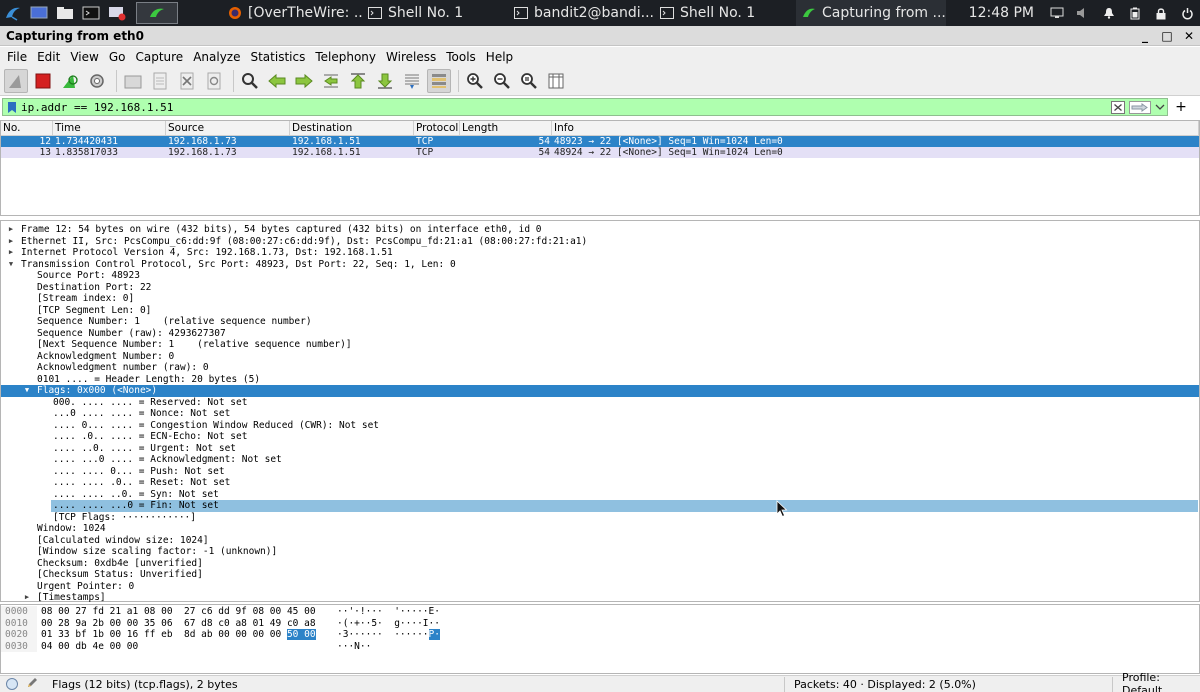  Describe the element at coordinates (1135, 13) in the screenshot. I see `battery-icon` at that location.